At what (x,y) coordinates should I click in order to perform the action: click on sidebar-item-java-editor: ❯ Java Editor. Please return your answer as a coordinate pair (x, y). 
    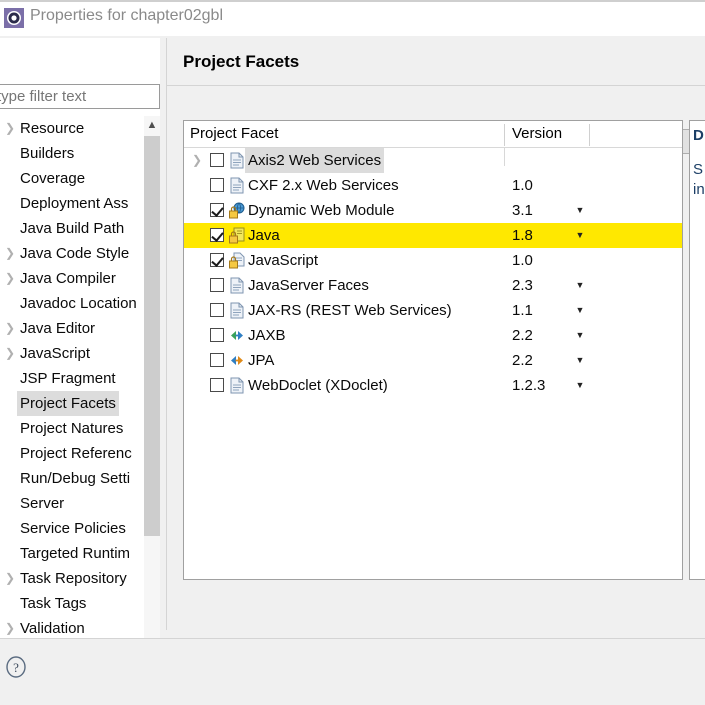
    Looking at the image, I should click on (80, 328).